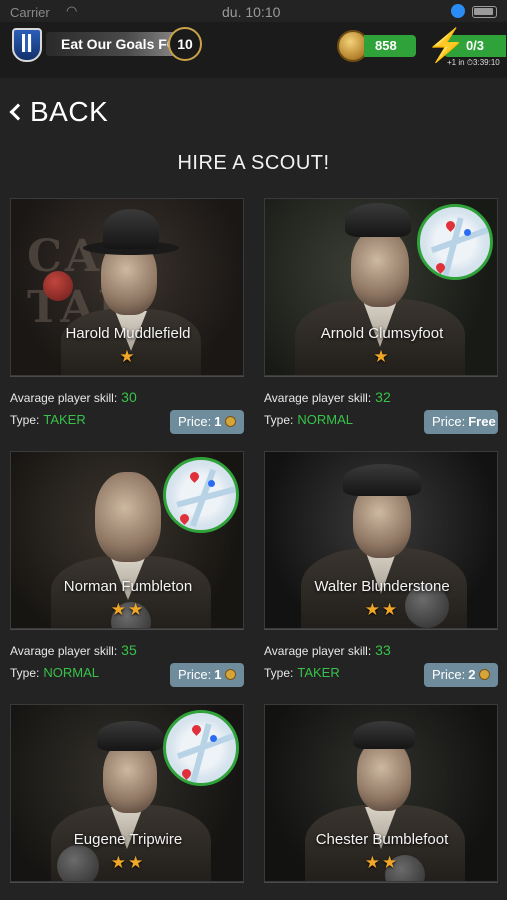 Image resolution: width=507 pixels, height=900 pixels. What do you see at coordinates (381, 540) in the screenshot?
I see `scout-portrait: Walter Blunderstone ★★` at bounding box center [381, 540].